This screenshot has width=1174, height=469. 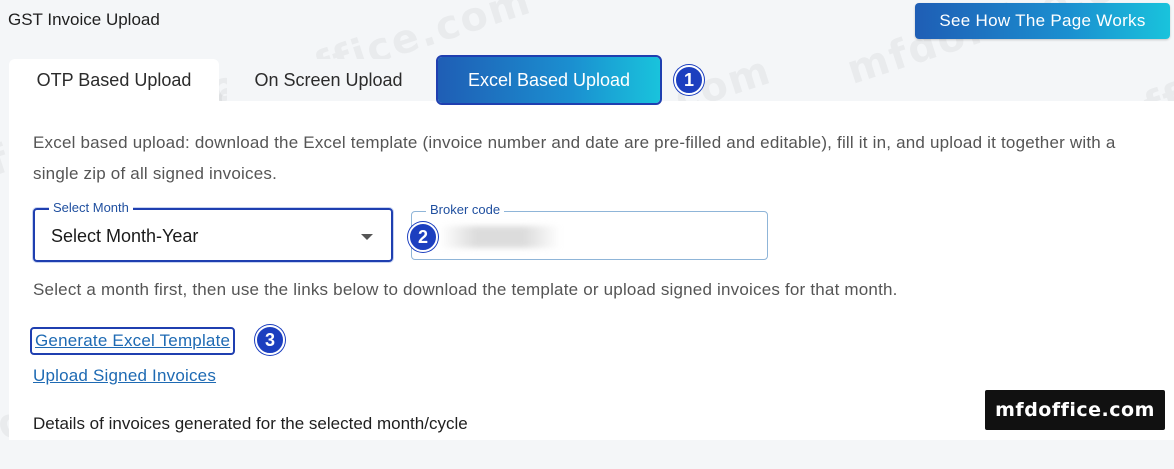 What do you see at coordinates (1042, 21) in the screenshot?
I see `see-how-button: See How The Page Works` at bounding box center [1042, 21].